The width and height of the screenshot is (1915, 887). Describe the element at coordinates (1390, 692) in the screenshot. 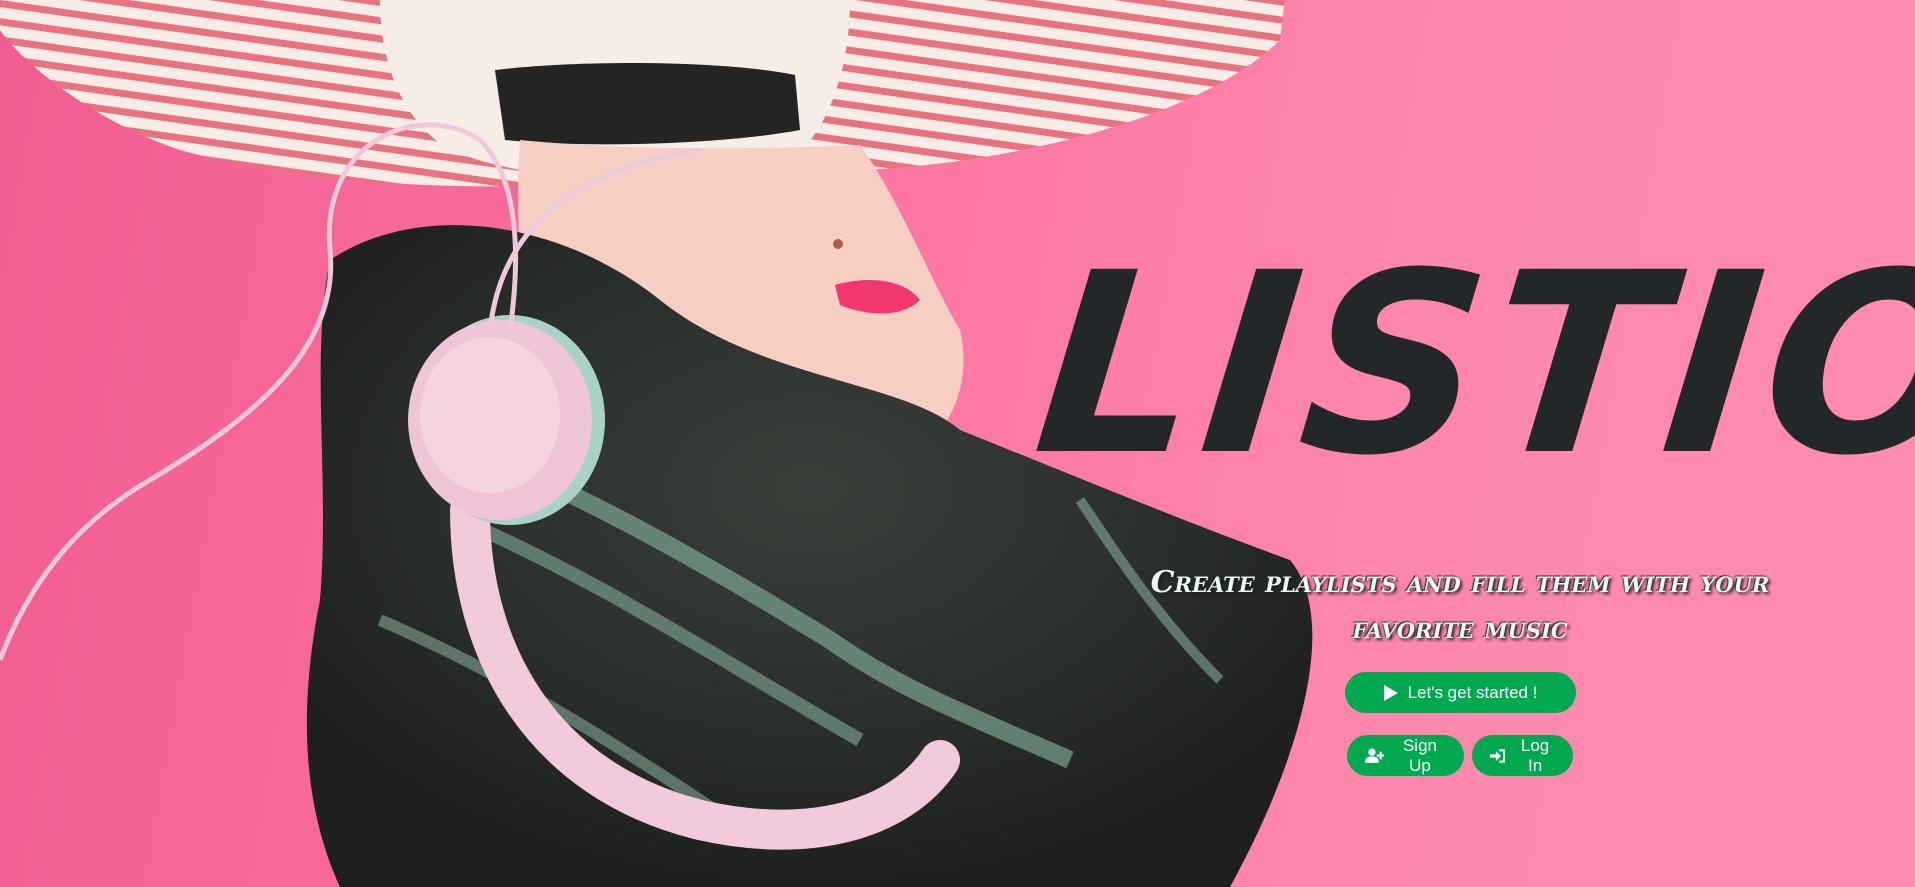

I see `play-icon` at that location.